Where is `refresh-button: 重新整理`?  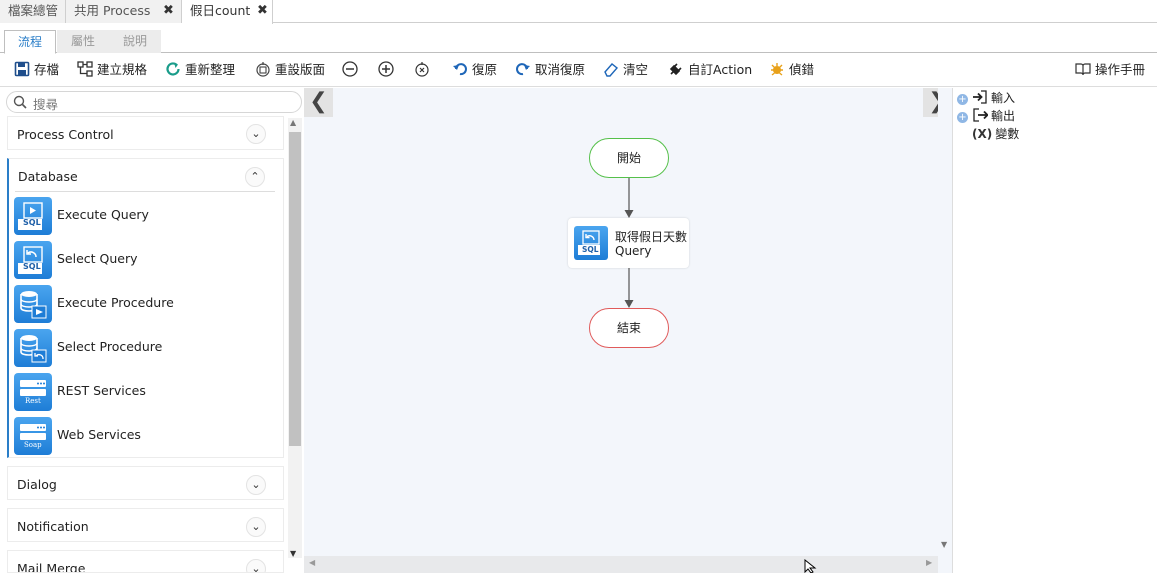
refresh-button: 重新整理 is located at coordinates (200, 71).